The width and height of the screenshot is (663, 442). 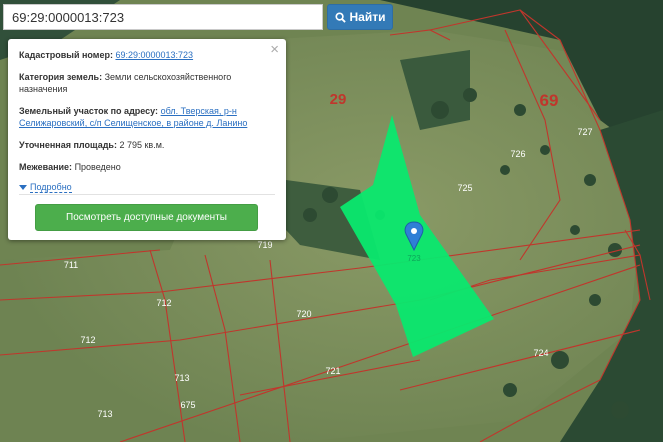 I want to click on survey-value: Проведено, so click(x=97, y=167).